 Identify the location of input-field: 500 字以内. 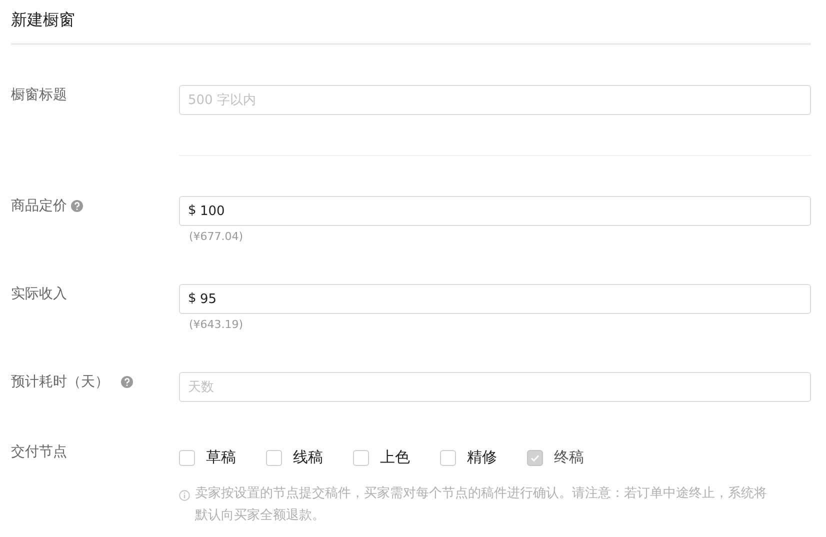
(495, 100).